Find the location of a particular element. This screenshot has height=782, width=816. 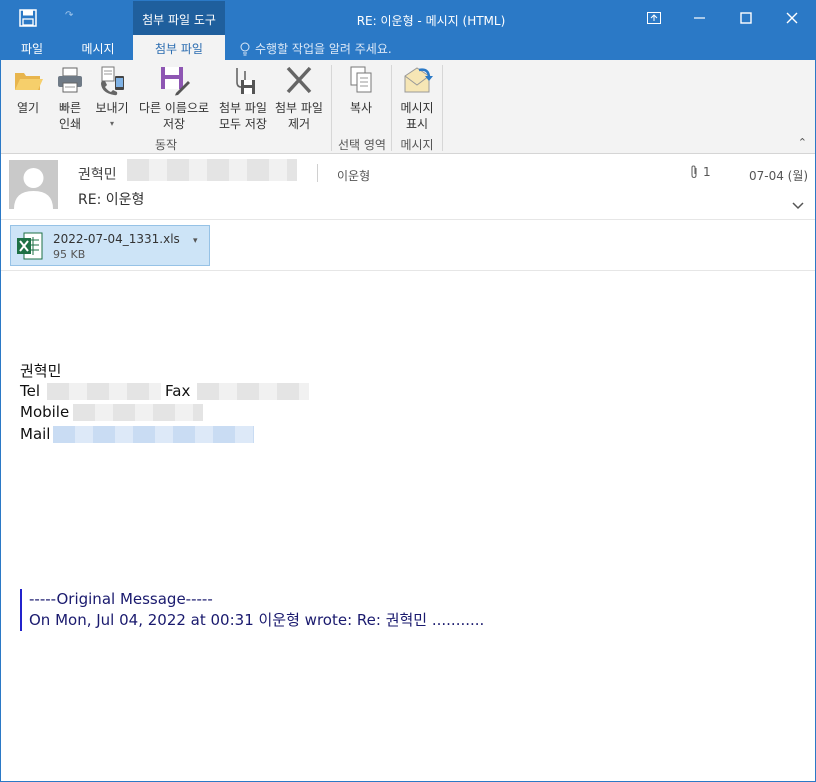

window-title: RE: 이운형 - 메시지 (HTML) is located at coordinates (431, 21).